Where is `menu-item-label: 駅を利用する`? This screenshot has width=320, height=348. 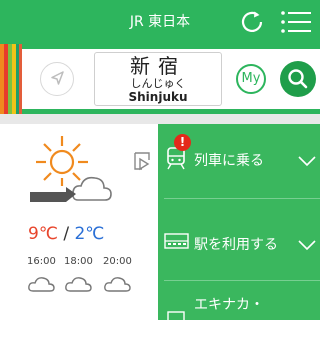
menu-item-label: 駅を利用する is located at coordinates (236, 245).